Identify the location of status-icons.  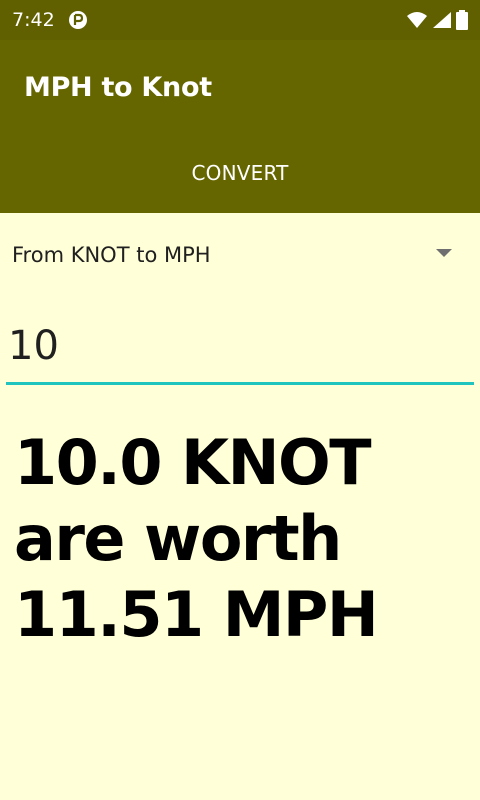
(435, 20).